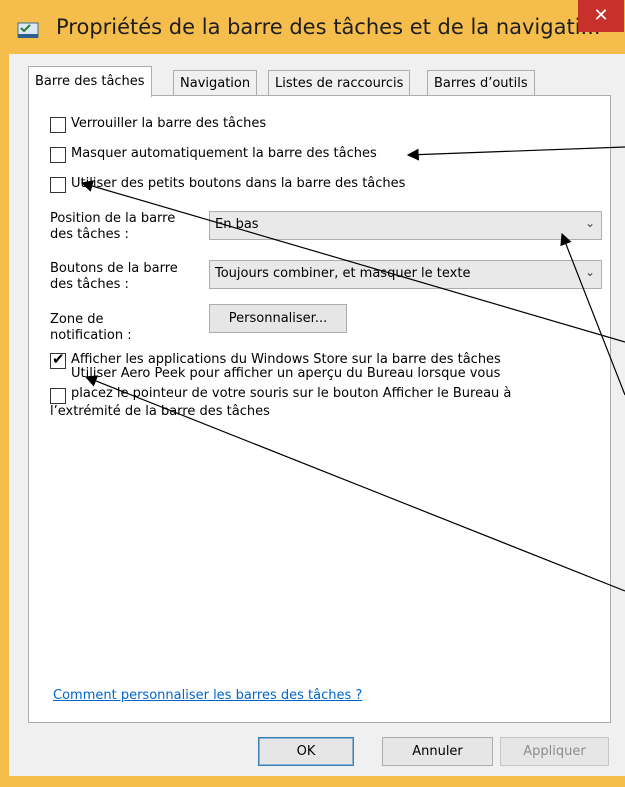  What do you see at coordinates (91, 334) in the screenshot?
I see `notification-label-line2: notification :` at bounding box center [91, 334].